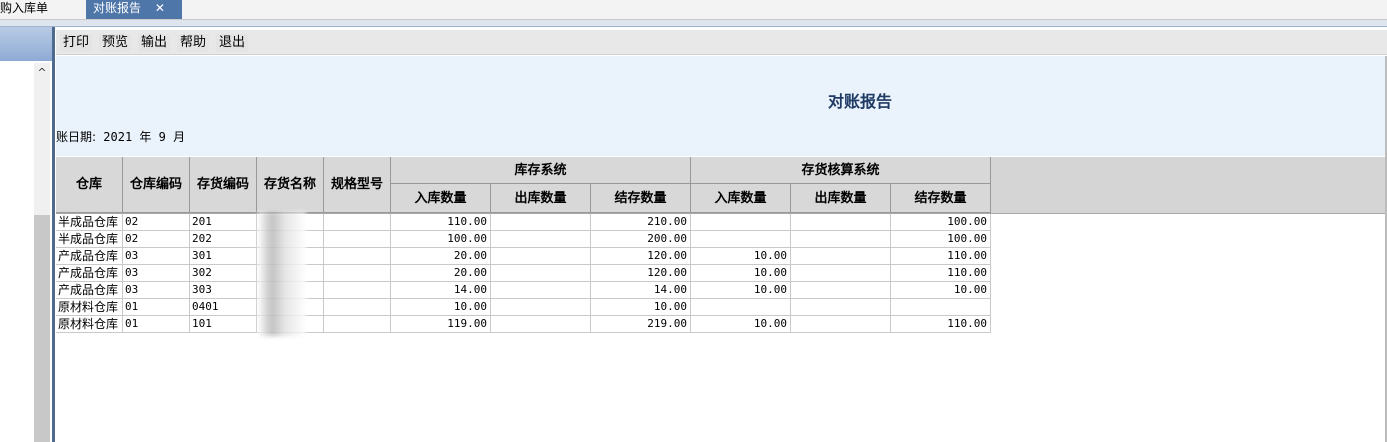 The height and width of the screenshot is (442, 1387). Describe the element at coordinates (441, 324) in the screenshot. I see `cell-inv-in: 119.00` at that location.